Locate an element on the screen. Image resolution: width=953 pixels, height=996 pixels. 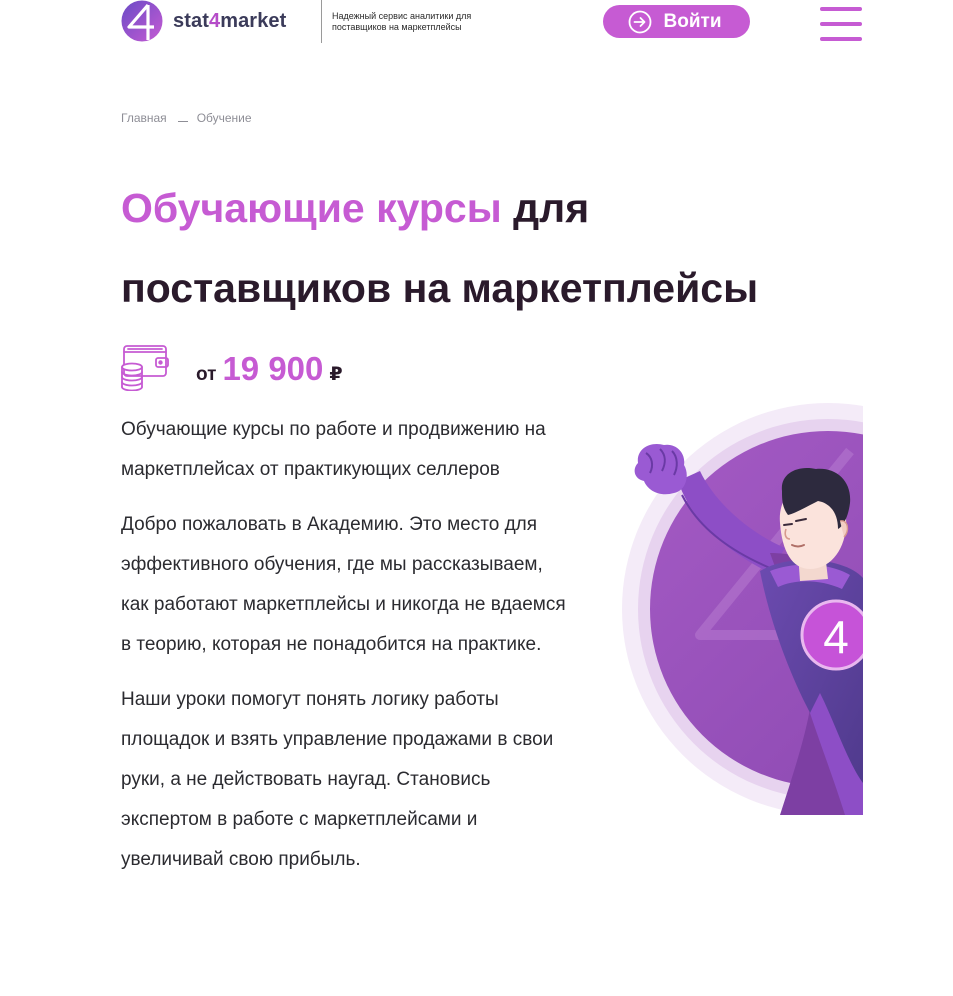
breadcrumb-home-link: Главная is located at coordinates (144, 118).